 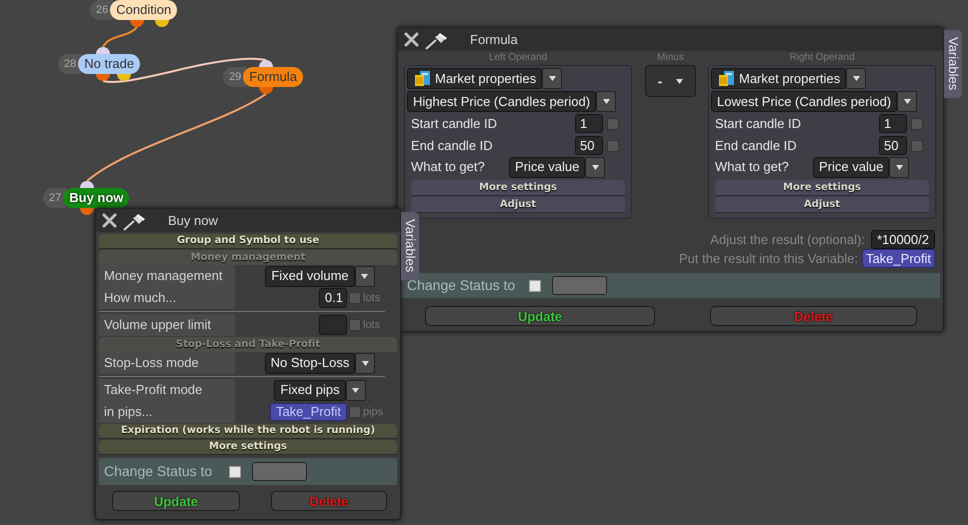 I want to click on setting-label: Volume upper limit, so click(x=167, y=325).